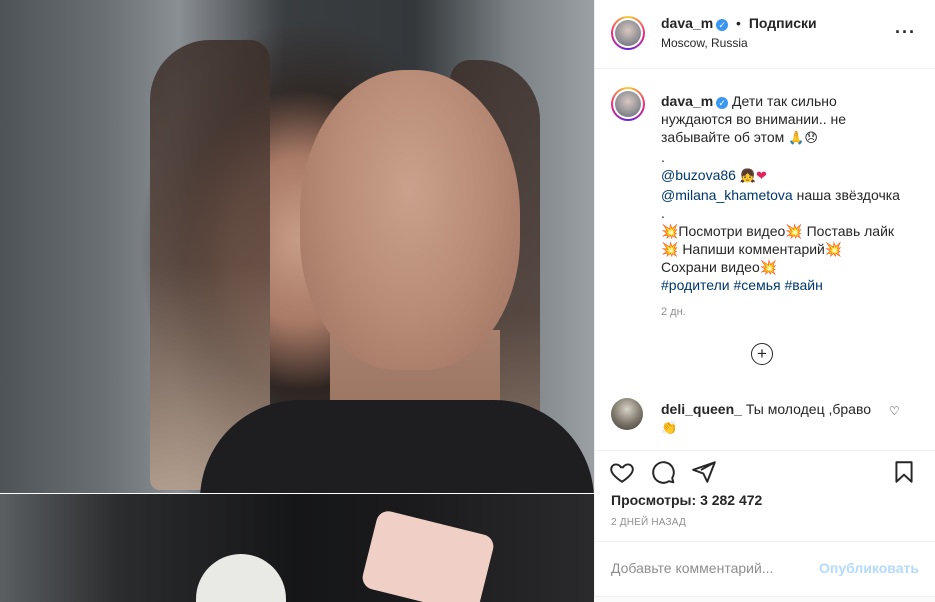  What do you see at coordinates (669, 428) in the screenshot?
I see `comment-emoji: 👏` at bounding box center [669, 428].